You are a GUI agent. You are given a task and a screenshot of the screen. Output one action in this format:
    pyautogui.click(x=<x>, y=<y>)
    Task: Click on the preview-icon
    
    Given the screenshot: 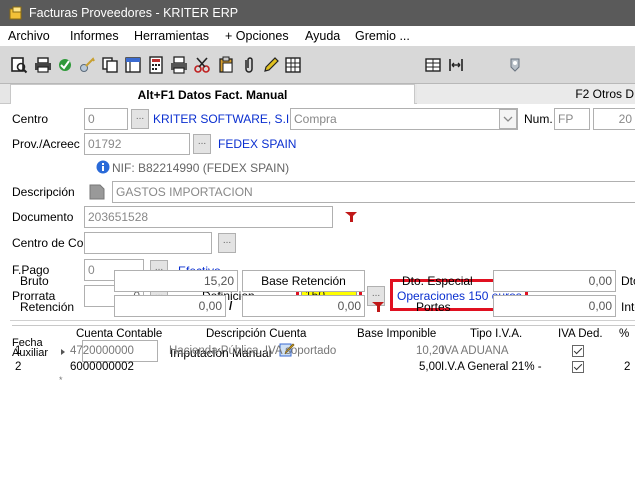 What is the action you would take?
    pyautogui.click(x=19, y=65)
    